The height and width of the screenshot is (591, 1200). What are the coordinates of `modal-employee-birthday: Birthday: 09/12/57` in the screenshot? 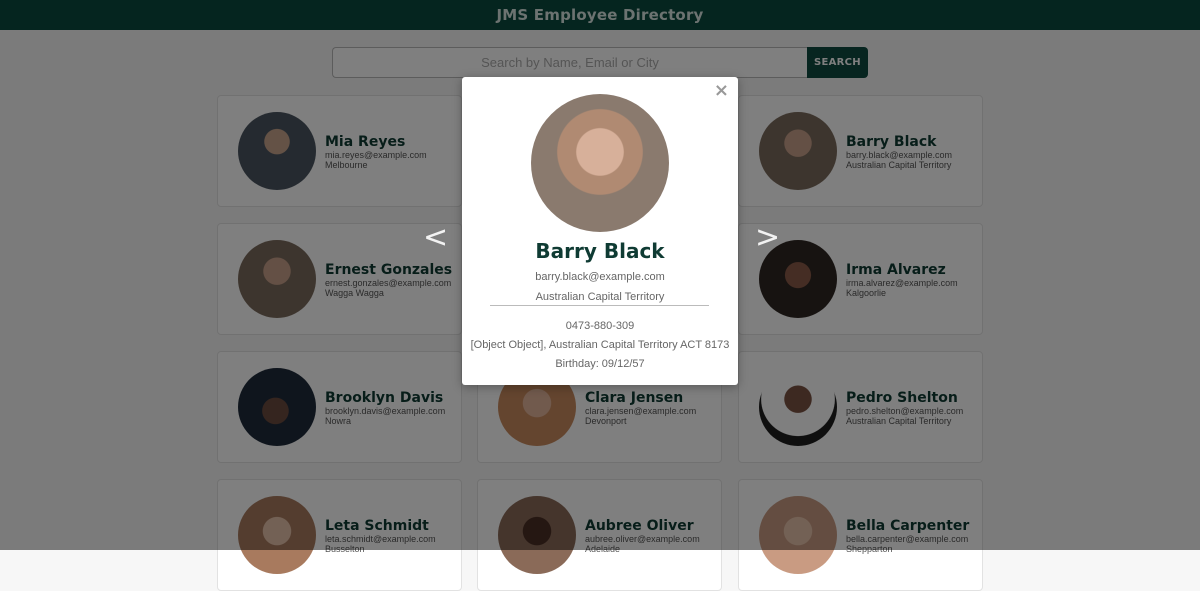 It's located at (600, 364).